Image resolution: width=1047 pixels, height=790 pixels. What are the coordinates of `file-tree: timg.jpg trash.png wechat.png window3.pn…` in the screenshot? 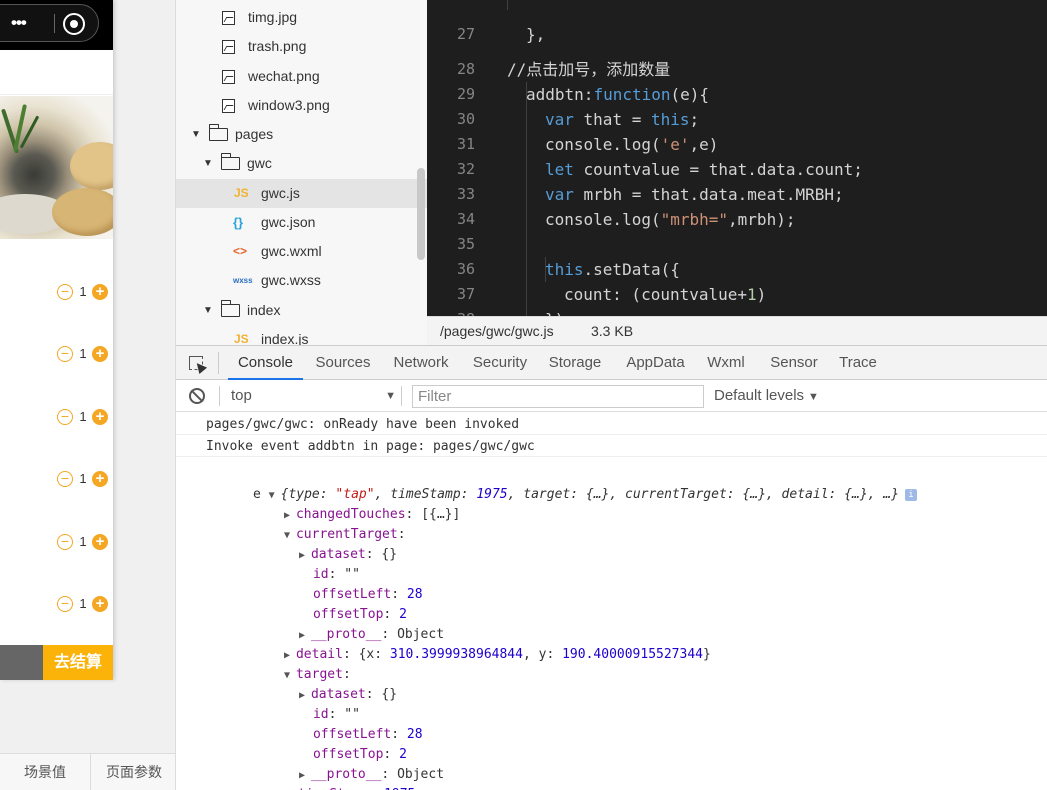 It's located at (301, 172).